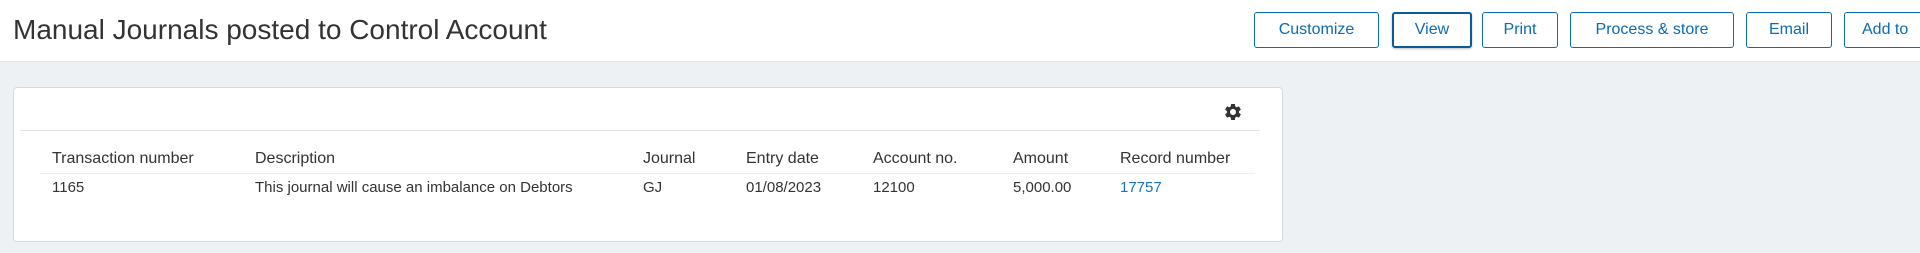 The width and height of the screenshot is (1920, 253). Describe the element at coordinates (295, 159) in the screenshot. I see `column-header-description: Description` at that location.